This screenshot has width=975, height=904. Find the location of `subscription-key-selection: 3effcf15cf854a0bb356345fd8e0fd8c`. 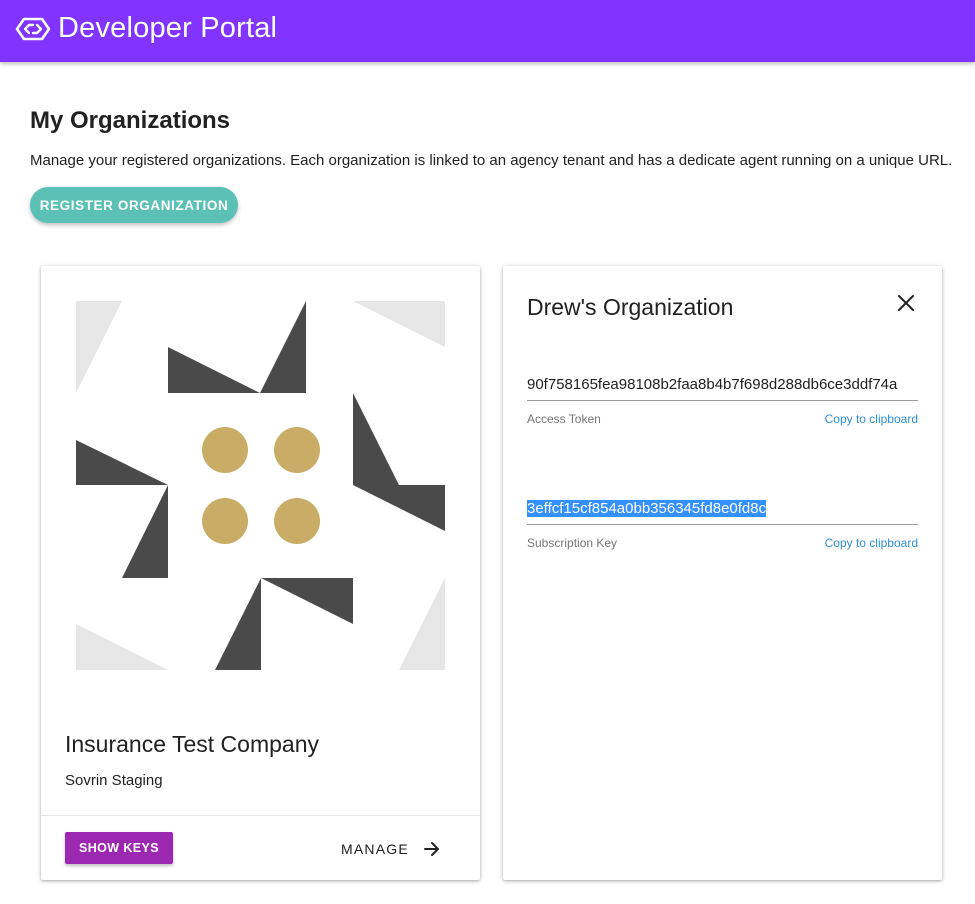

subscription-key-selection: 3effcf15cf854a0bb356345fd8e0fd8c is located at coordinates (647, 508).